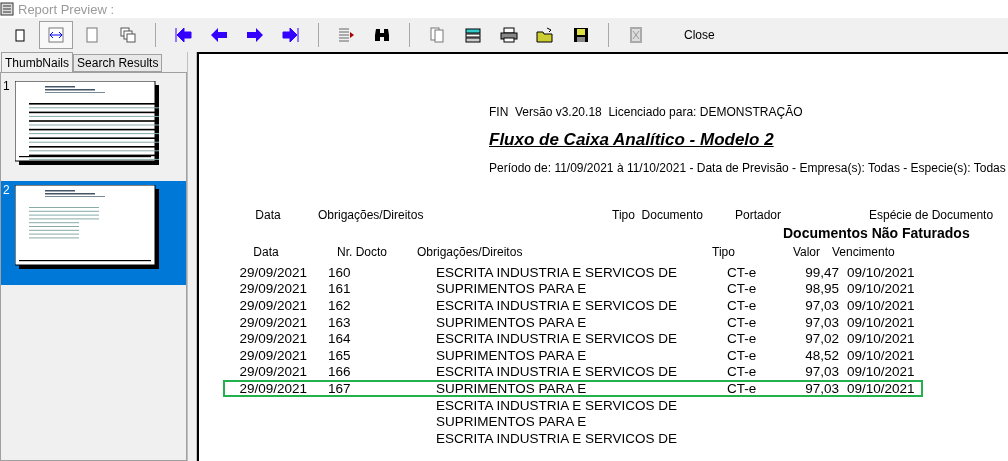 The height and width of the screenshot is (461, 1008). Describe the element at coordinates (340, 289) in the screenshot. I see `table-cell-text: 161` at that location.